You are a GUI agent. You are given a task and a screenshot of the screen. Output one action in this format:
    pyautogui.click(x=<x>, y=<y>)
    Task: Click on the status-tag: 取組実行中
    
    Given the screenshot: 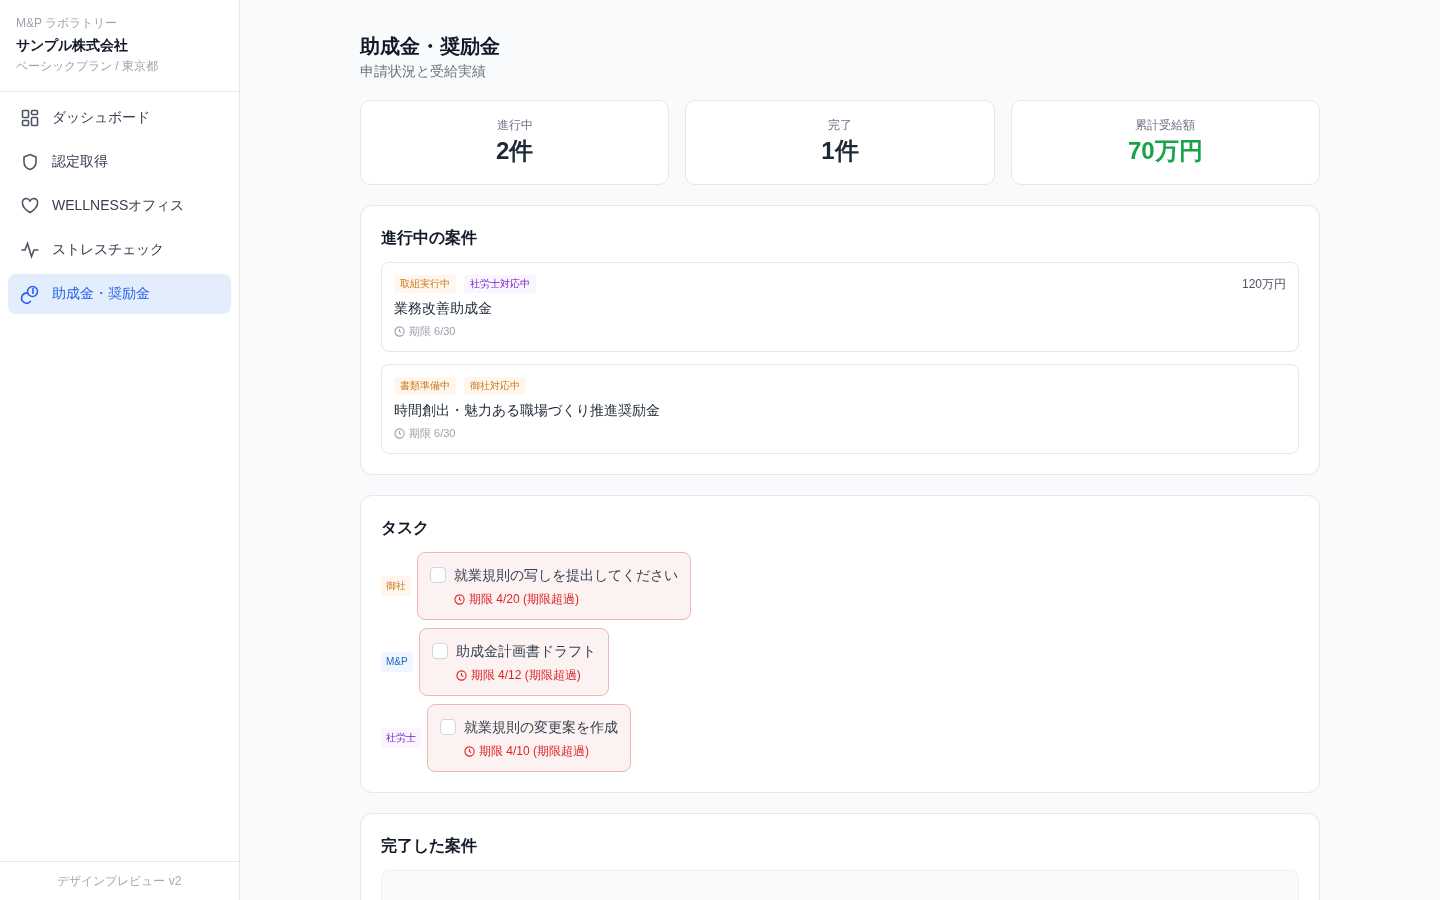 What is the action you would take?
    pyautogui.click(x=425, y=284)
    